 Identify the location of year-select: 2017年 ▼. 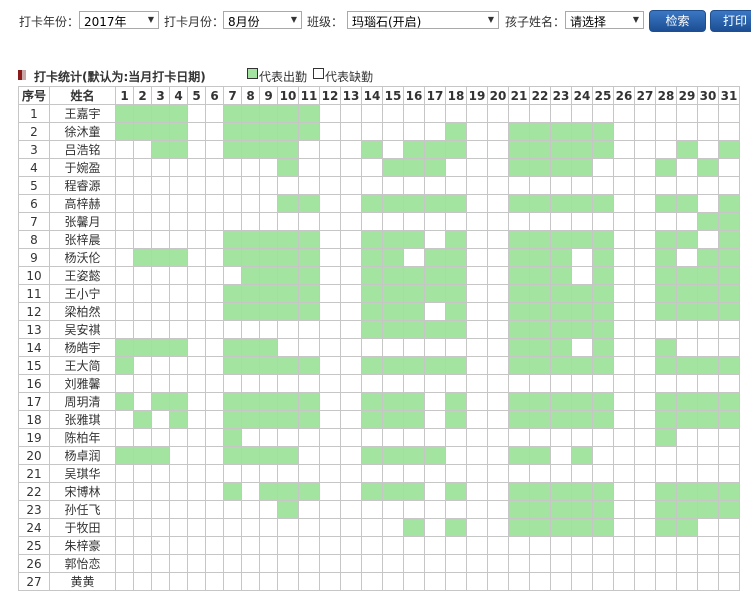
(119, 20).